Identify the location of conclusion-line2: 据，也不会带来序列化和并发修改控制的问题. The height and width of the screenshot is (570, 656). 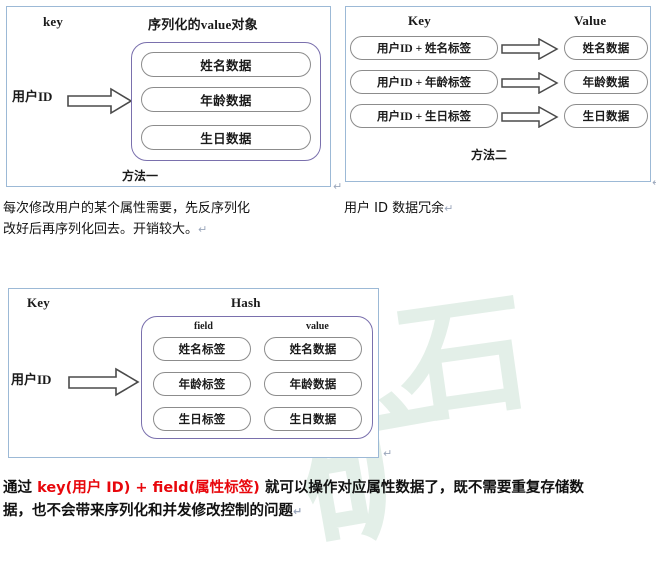
(148, 511).